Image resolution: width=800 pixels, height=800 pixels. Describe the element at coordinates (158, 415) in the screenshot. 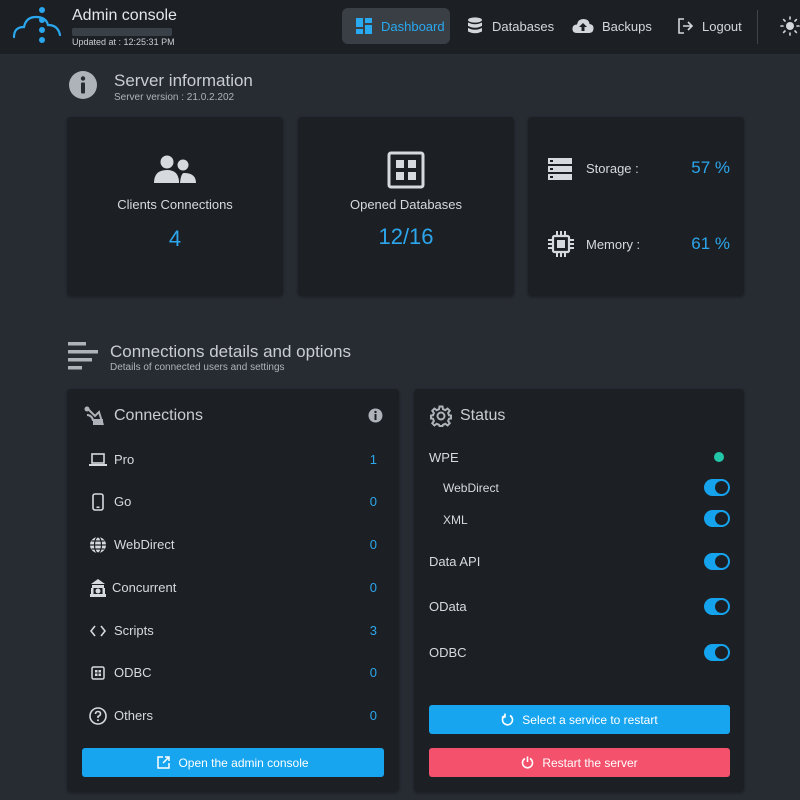

I see `connections-title: Connections` at that location.